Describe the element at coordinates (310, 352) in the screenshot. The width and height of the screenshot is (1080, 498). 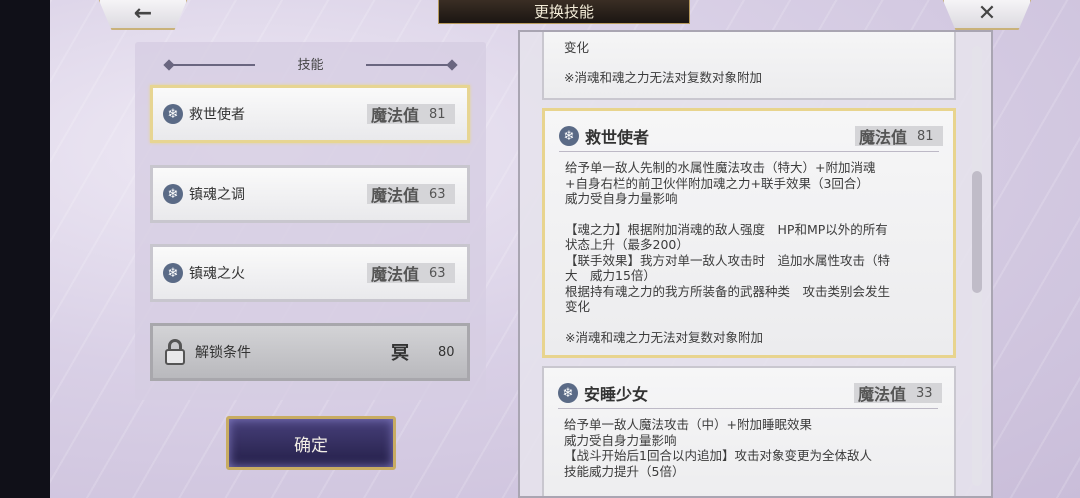
I see `locked-skill-item: 解锁条件 冥 80` at that location.